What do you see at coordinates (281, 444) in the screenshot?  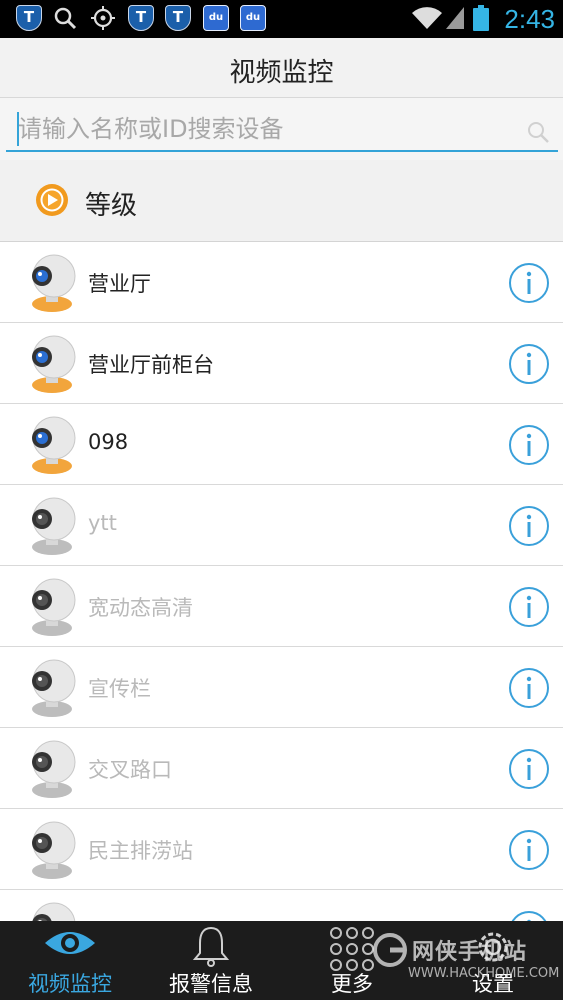 I see `device-row: 098` at bounding box center [281, 444].